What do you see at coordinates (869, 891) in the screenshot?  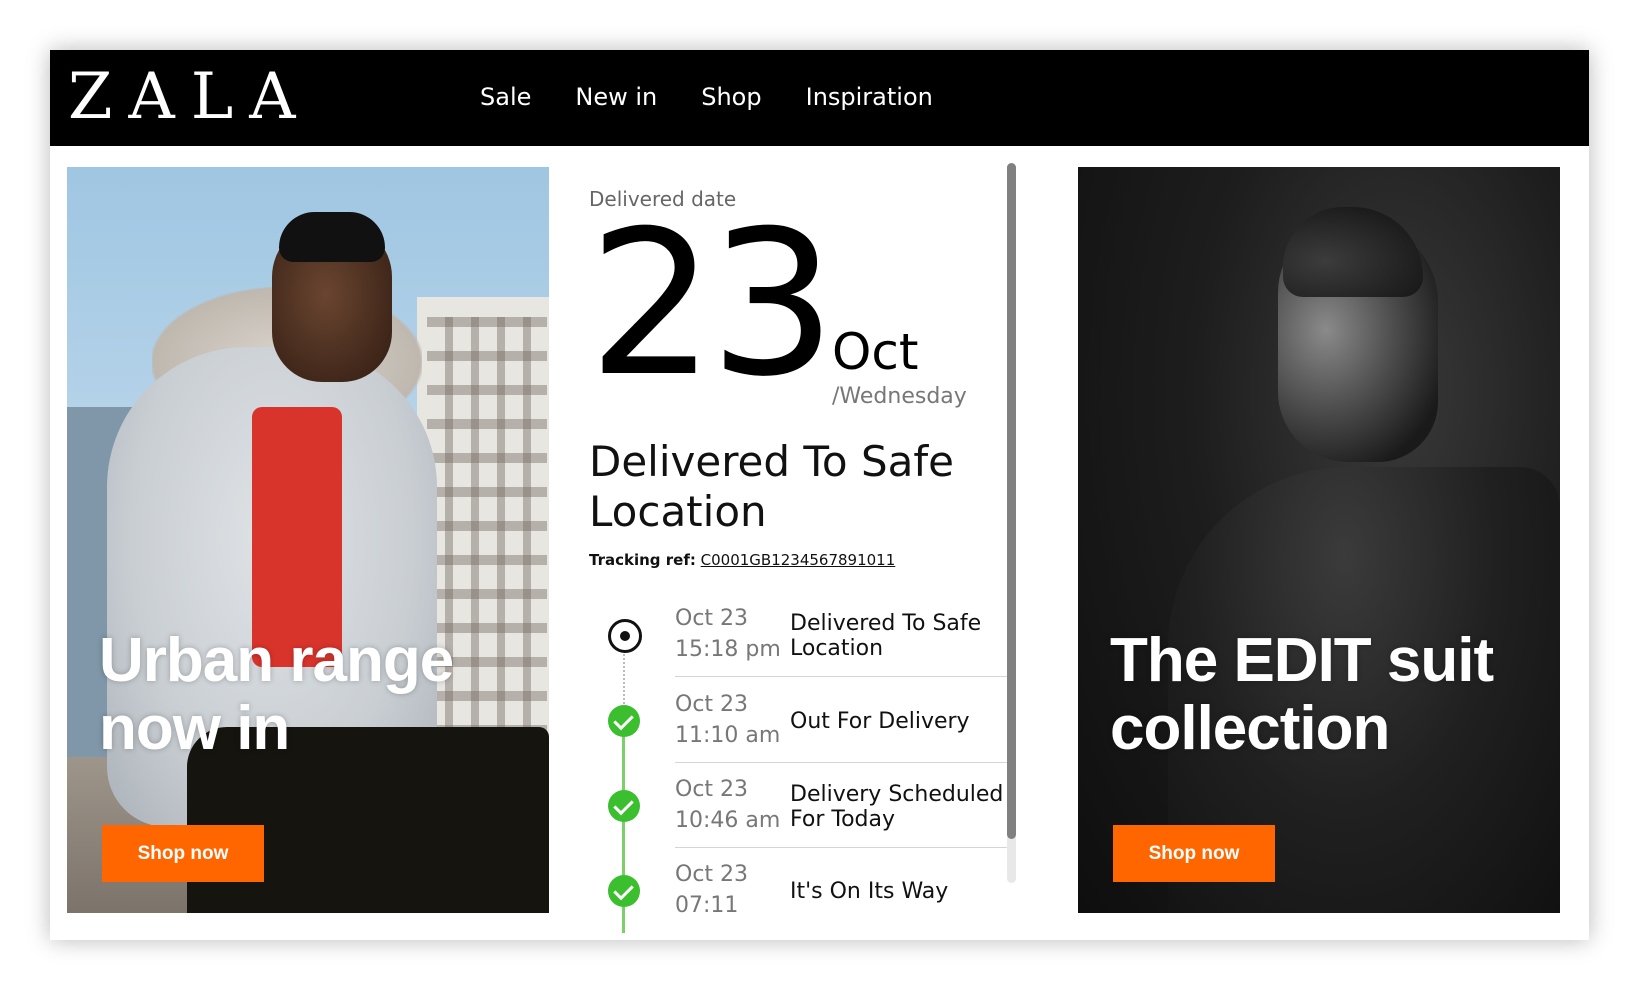 I see `timeline-description: It's On Its Way` at bounding box center [869, 891].